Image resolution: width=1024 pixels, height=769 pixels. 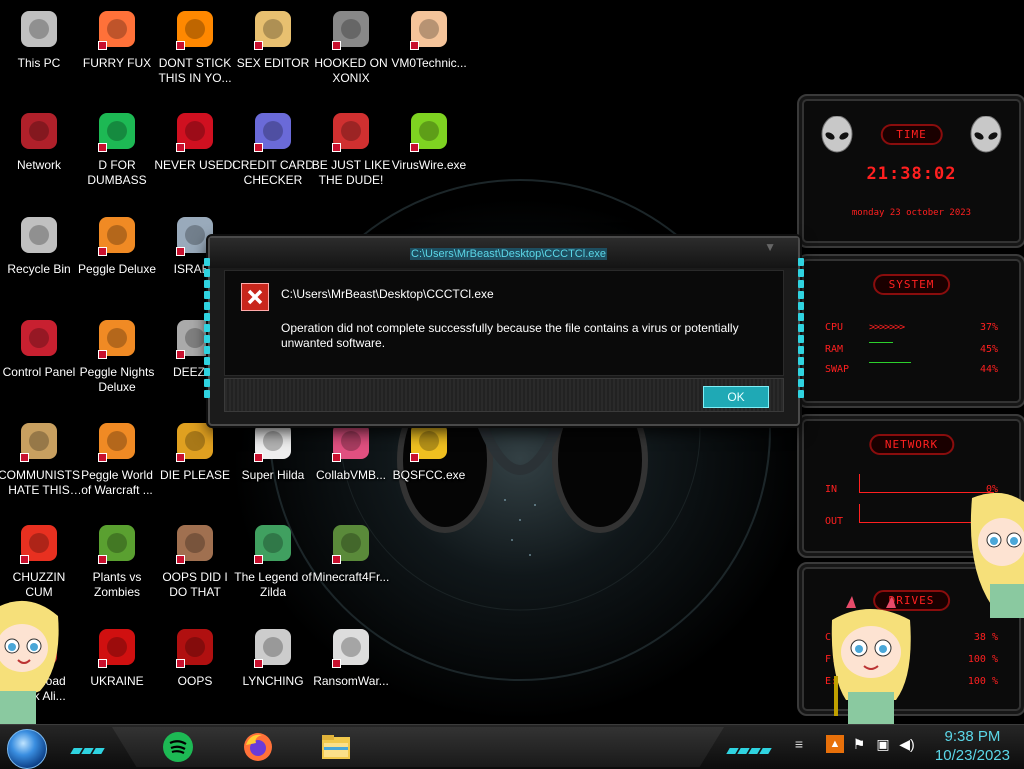 I want to click on dialog-titlebar: C:\Users\MrBeast\Desktop\CCCTCl.exe ▼, so click(x=504, y=253).